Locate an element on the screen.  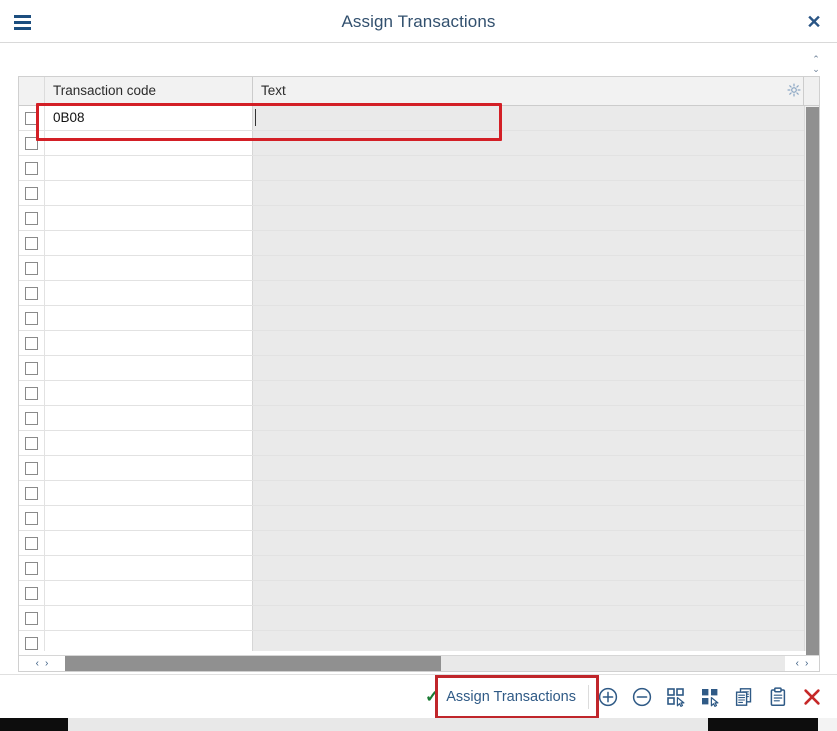
chevron-up-icon: ⌃ is located at coordinates (816, 59).